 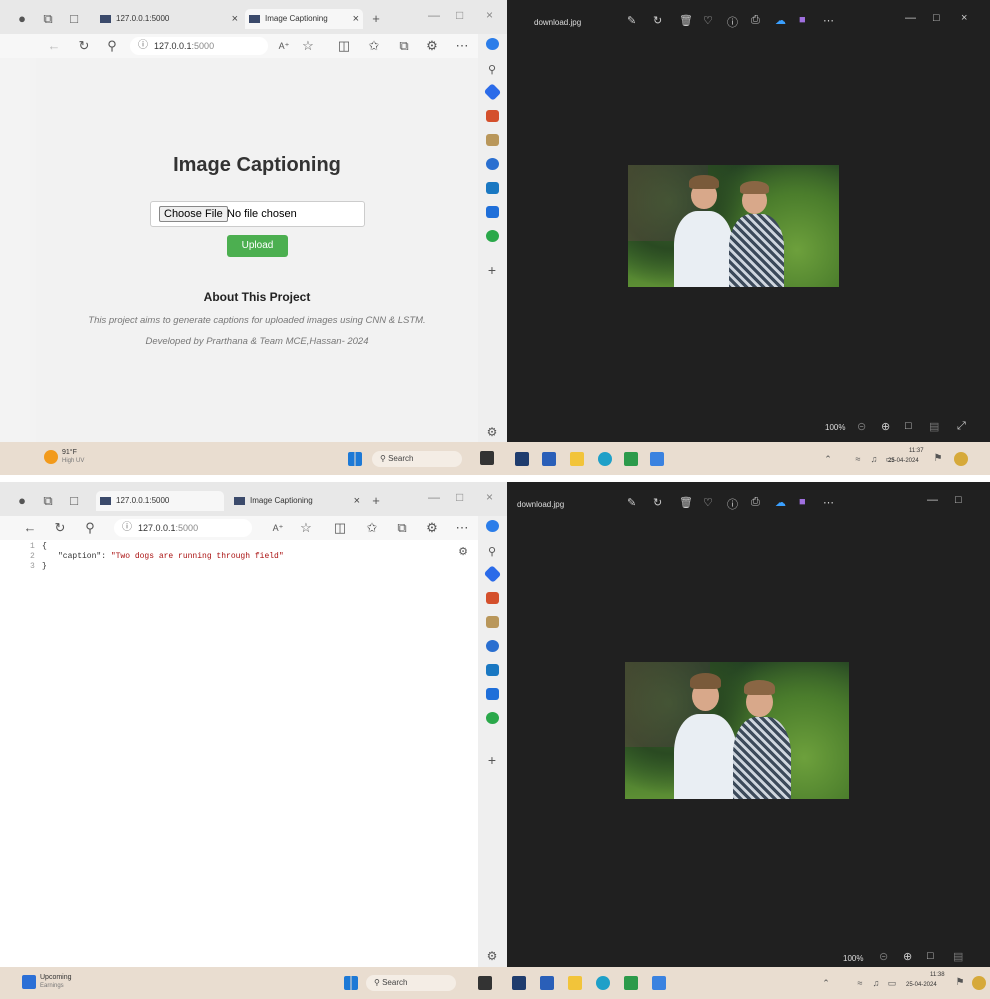 What do you see at coordinates (48, 19) in the screenshot?
I see `workspaces-icon: ⧉` at bounding box center [48, 19].